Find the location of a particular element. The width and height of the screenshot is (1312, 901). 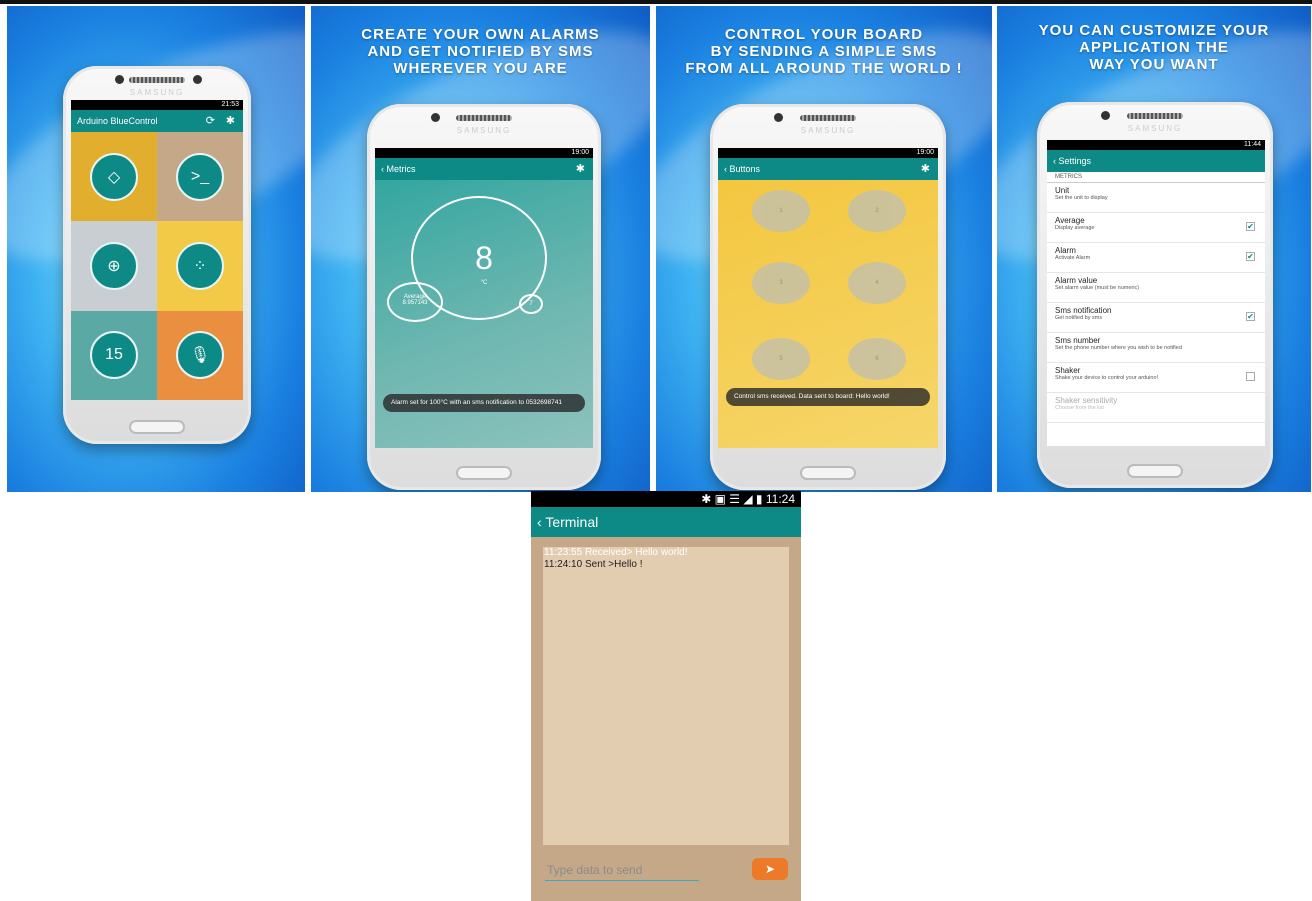

timer-icon: 15 is located at coordinates (114, 355).